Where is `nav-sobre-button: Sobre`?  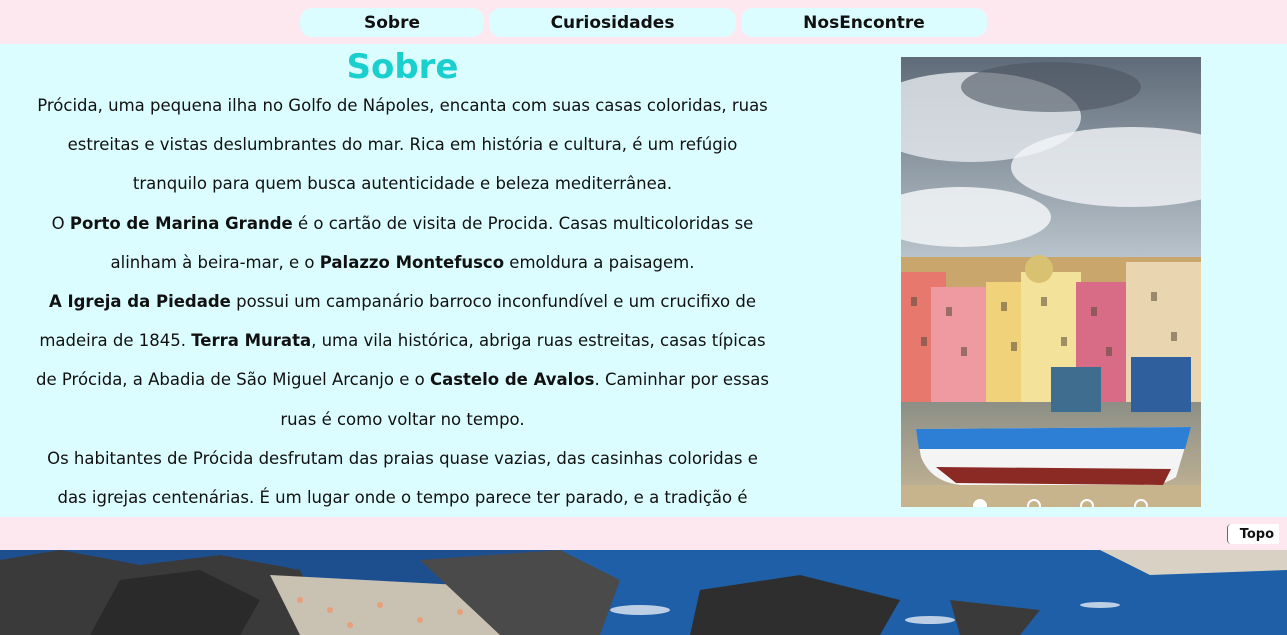 nav-sobre-button: Sobre is located at coordinates (392, 22).